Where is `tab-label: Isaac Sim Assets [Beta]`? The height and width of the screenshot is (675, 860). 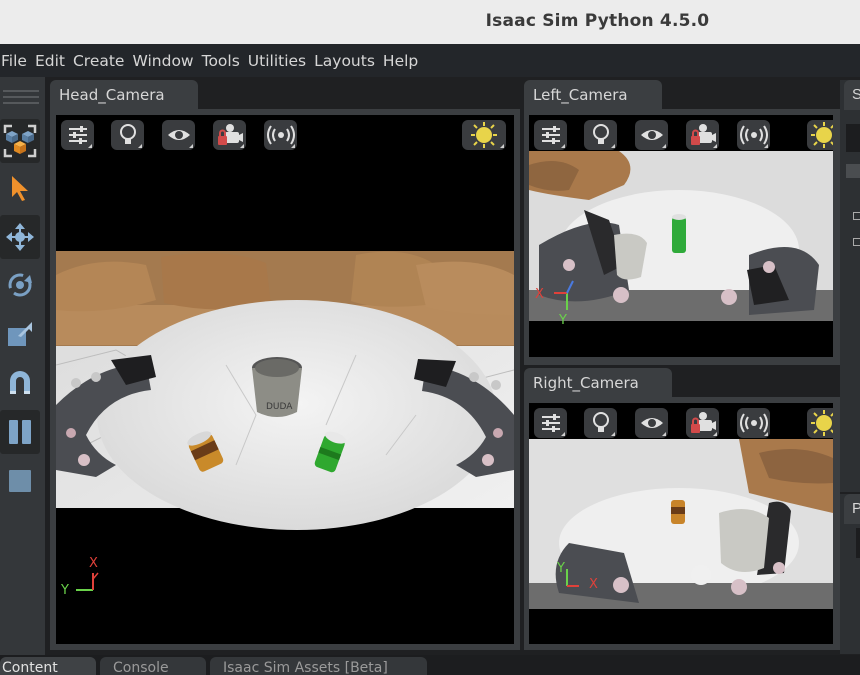 tab-label: Isaac Sim Assets [Beta] is located at coordinates (305, 667).